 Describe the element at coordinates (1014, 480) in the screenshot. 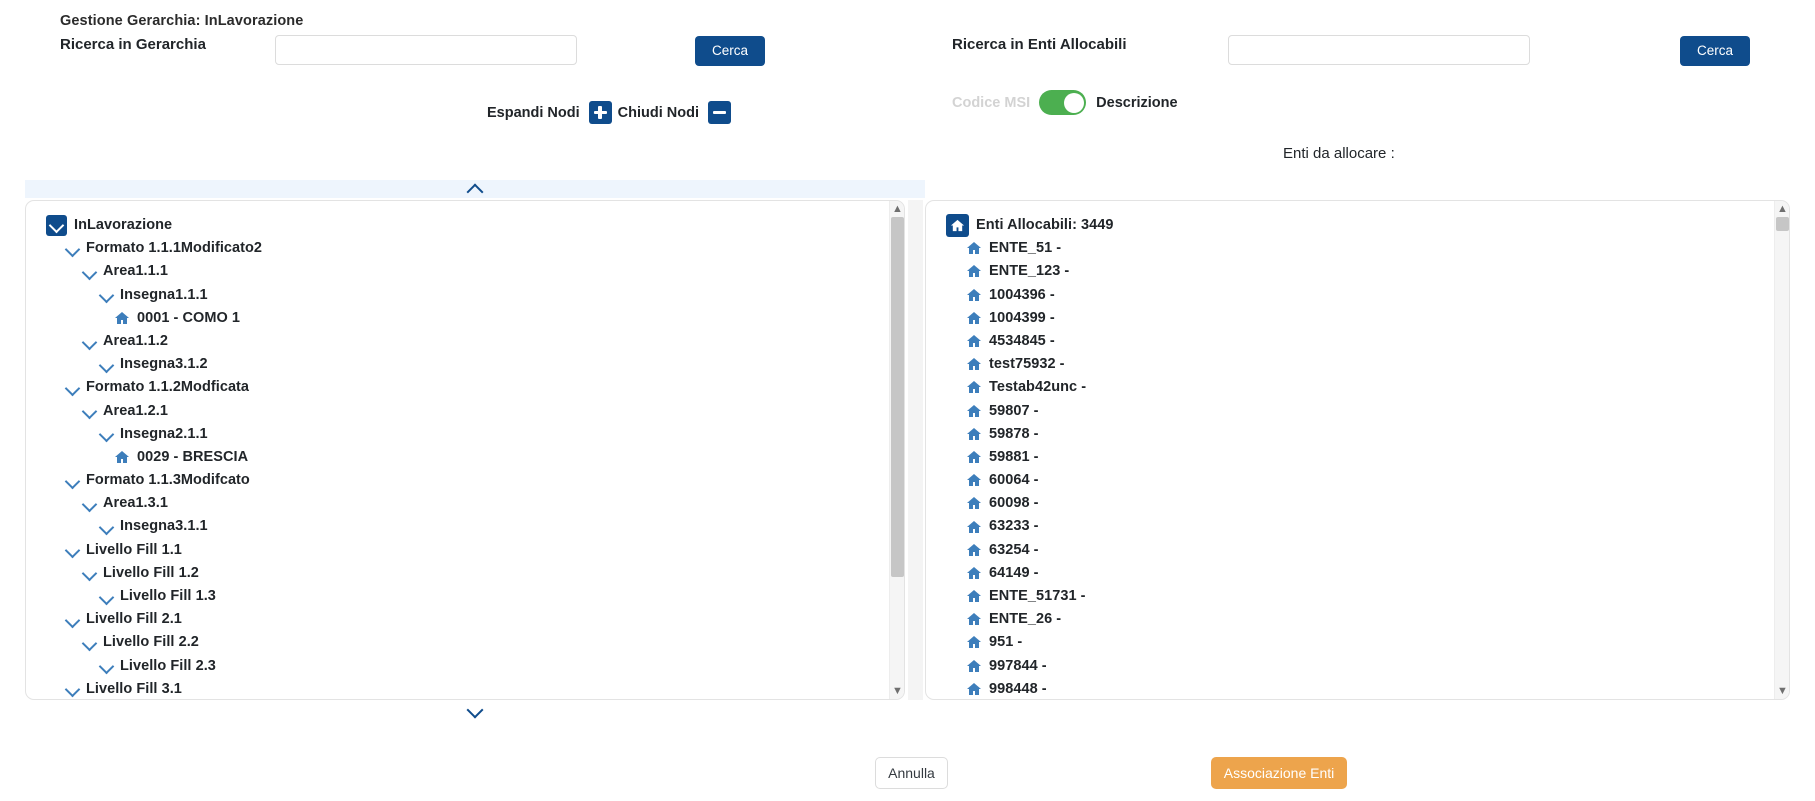

I see `entity-list-item-label: 60064 -` at that location.